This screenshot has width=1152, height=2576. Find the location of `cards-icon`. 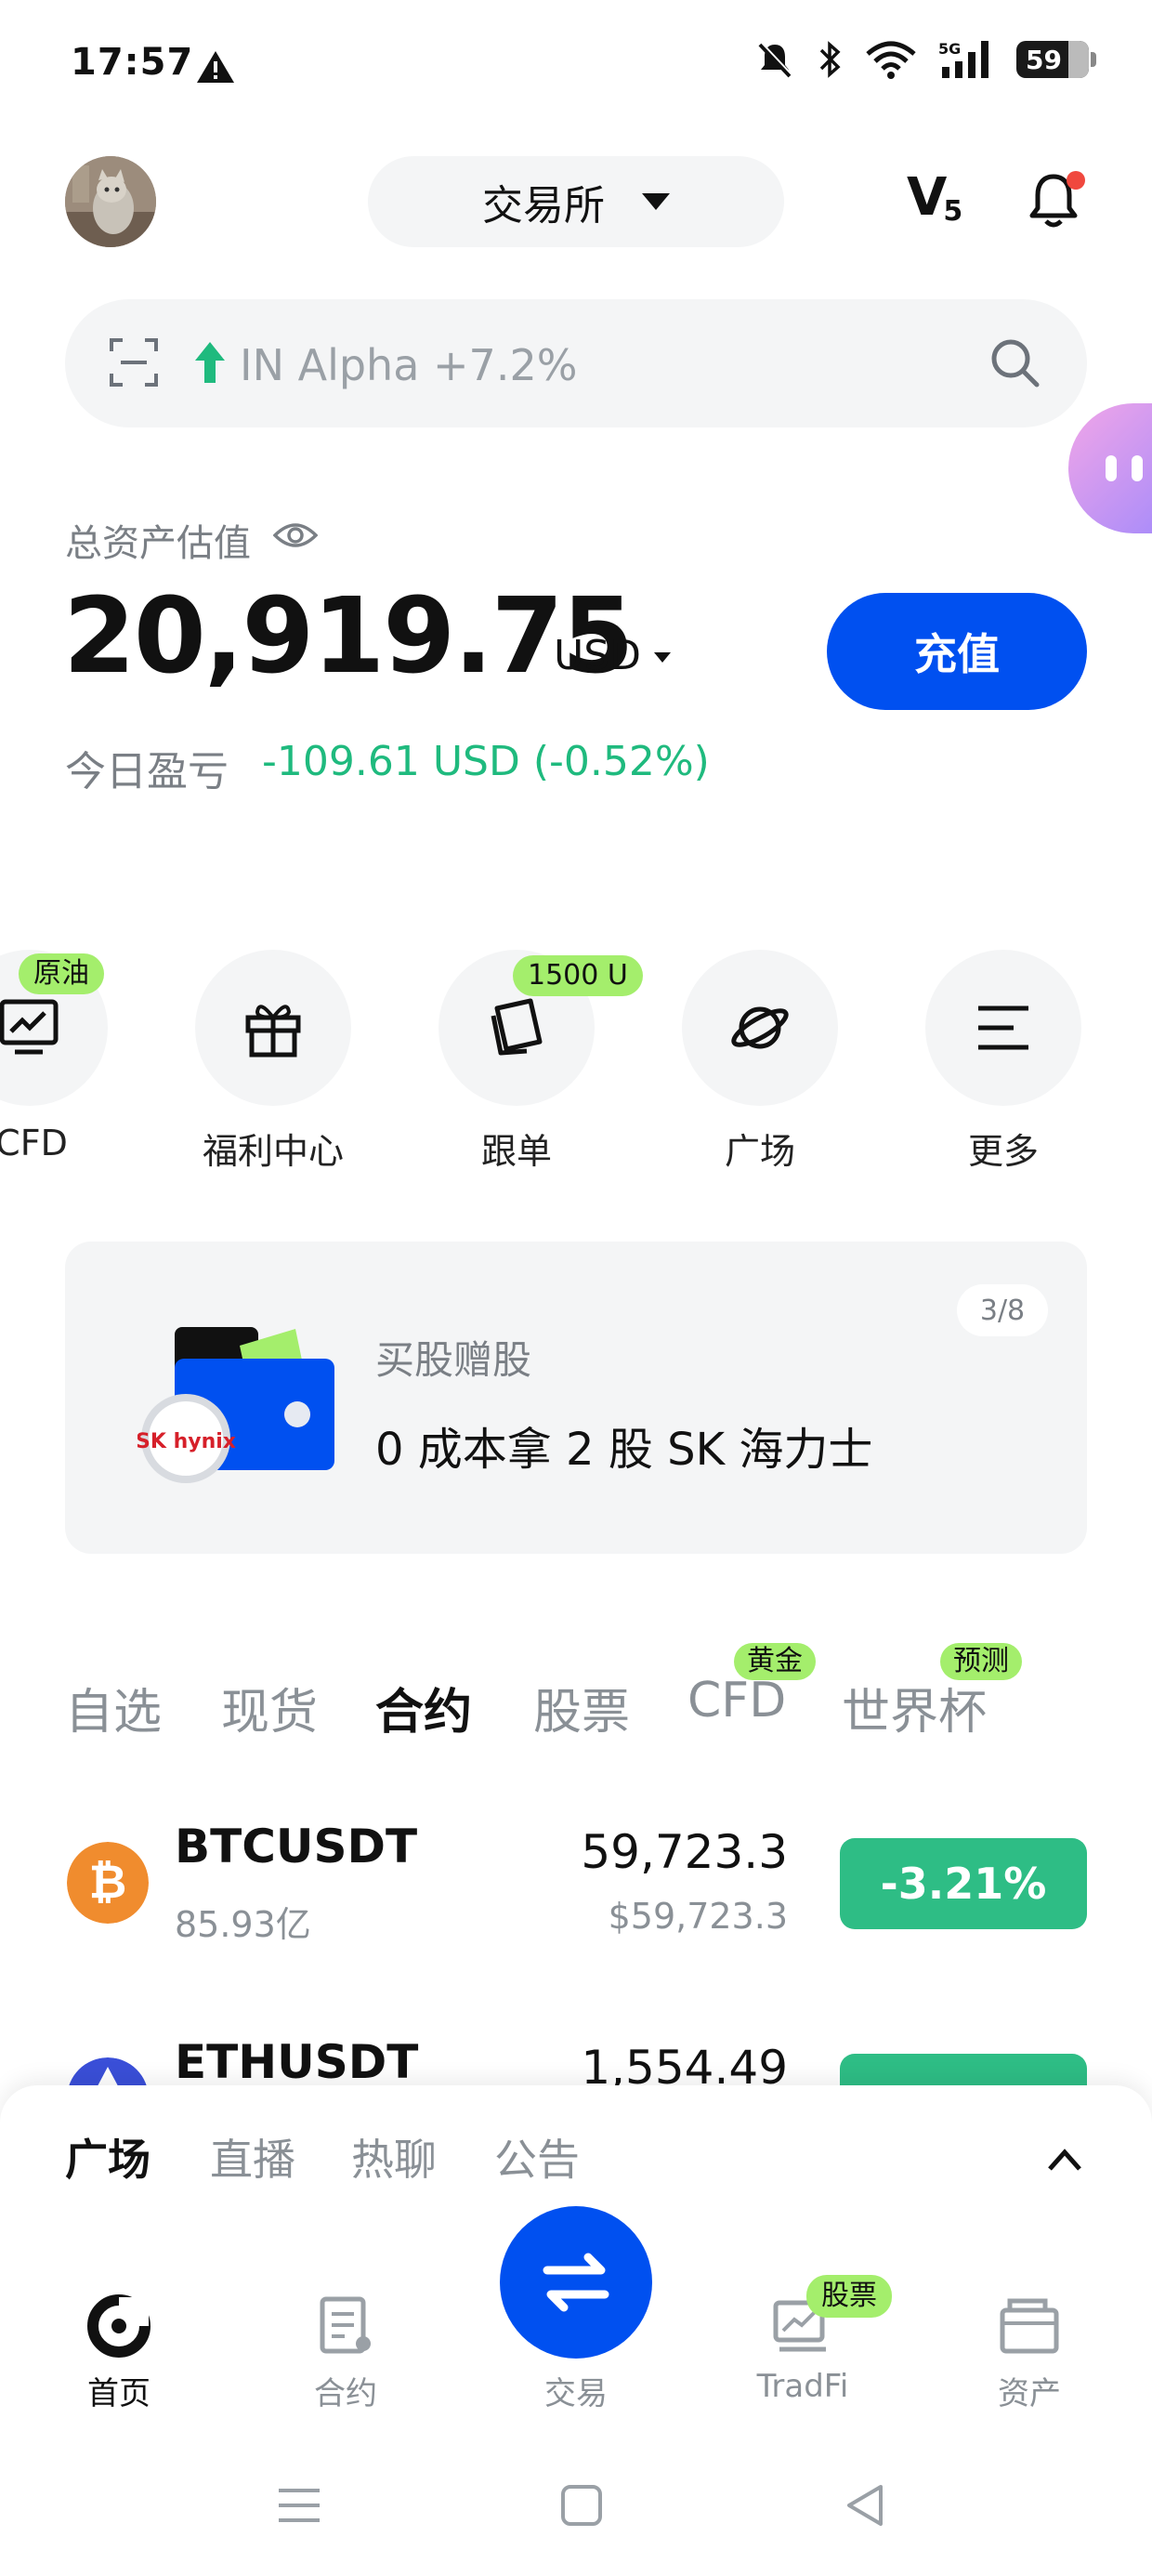

cards-icon is located at coordinates (517, 1027).